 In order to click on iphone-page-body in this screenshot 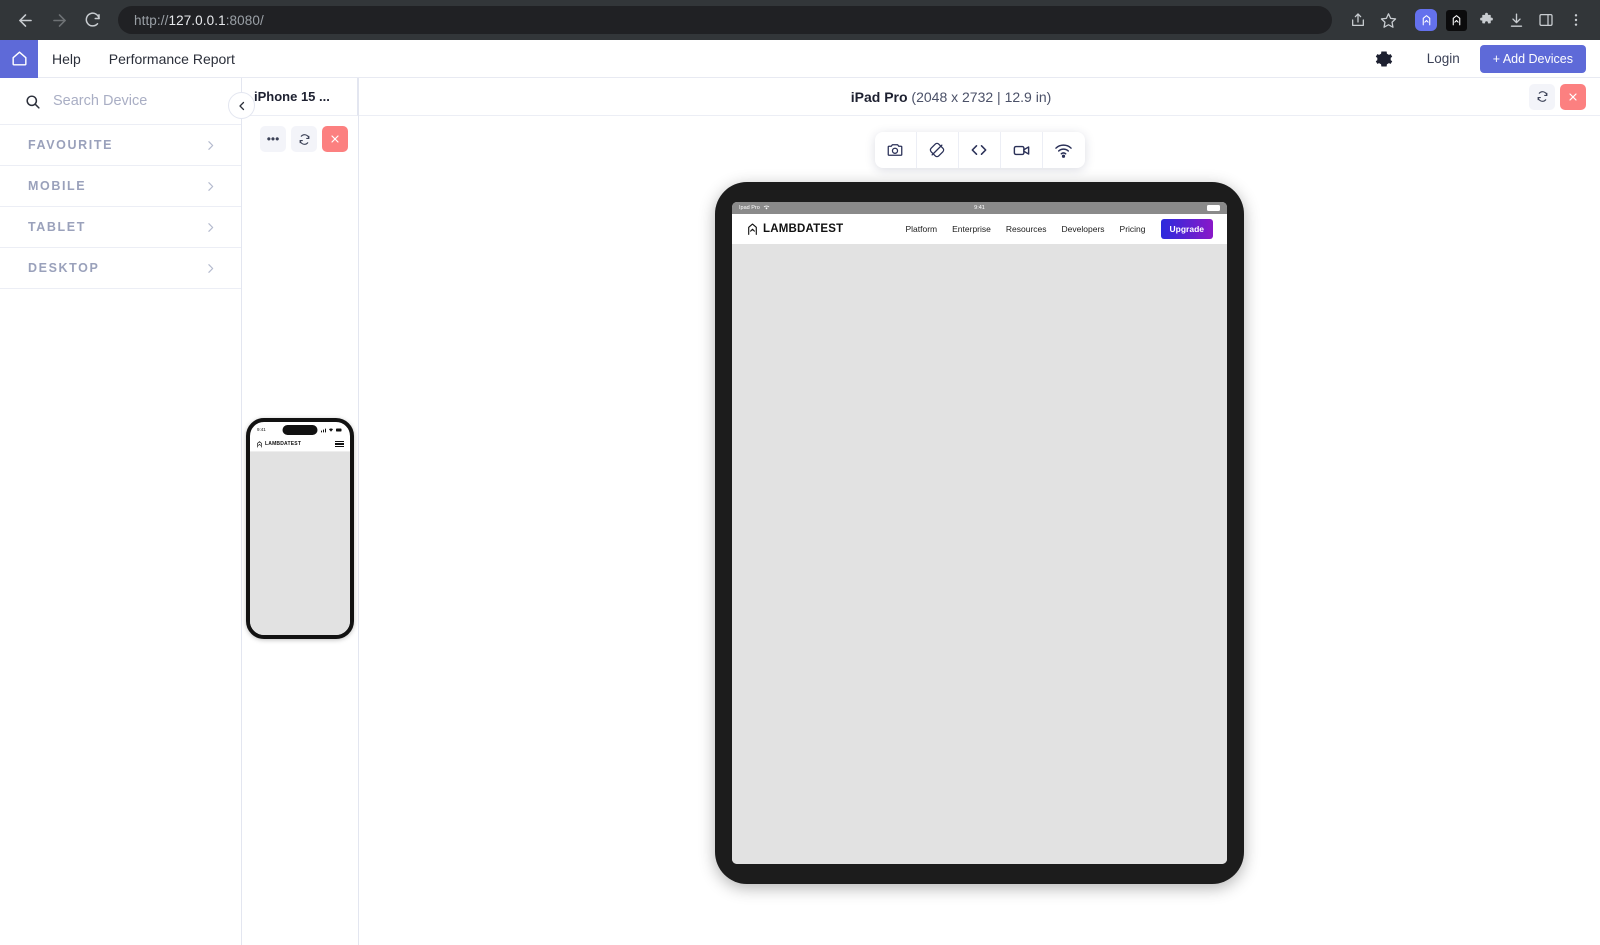, I will do `click(300, 543)`.